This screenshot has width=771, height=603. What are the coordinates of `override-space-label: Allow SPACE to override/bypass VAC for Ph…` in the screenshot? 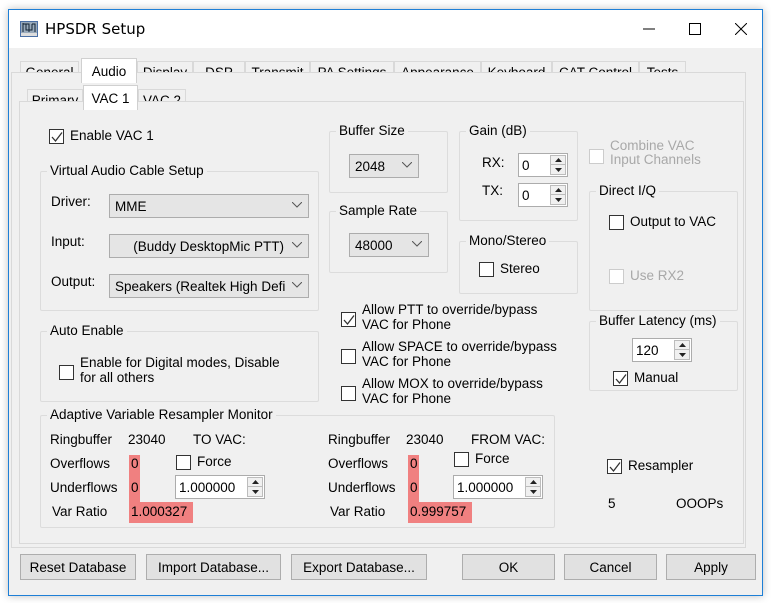 It's located at (459, 354).